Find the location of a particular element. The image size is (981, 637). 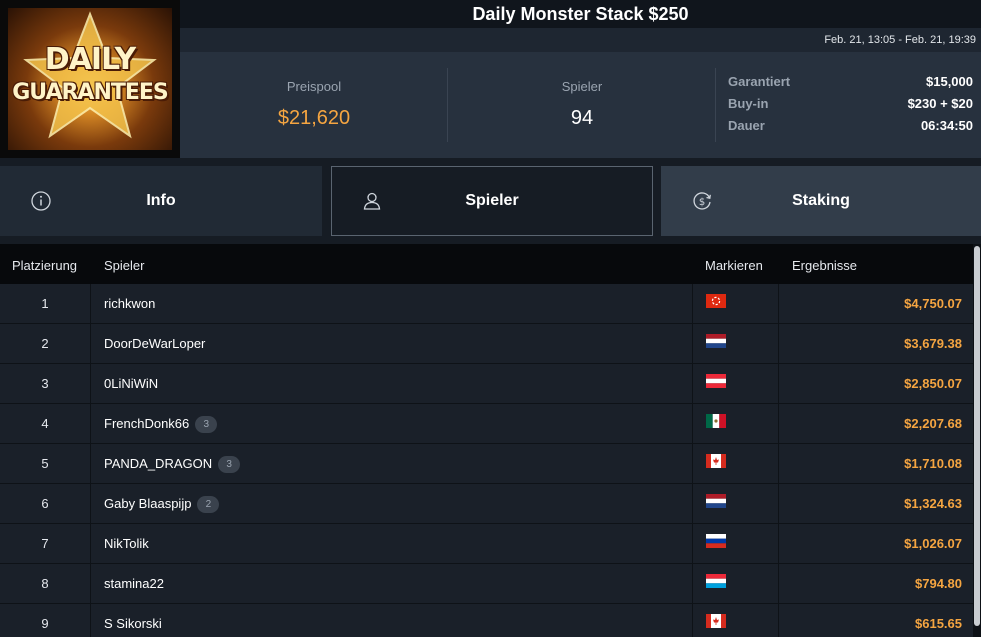

duration-label: Dauer is located at coordinates (746, 125).